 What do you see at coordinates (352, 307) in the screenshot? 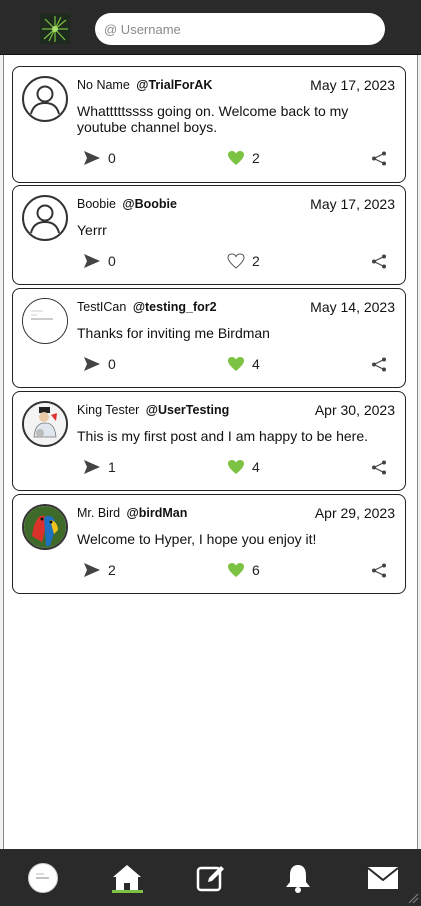
I see `post-date: May 14, 2023` at bounding box center [352, 307].